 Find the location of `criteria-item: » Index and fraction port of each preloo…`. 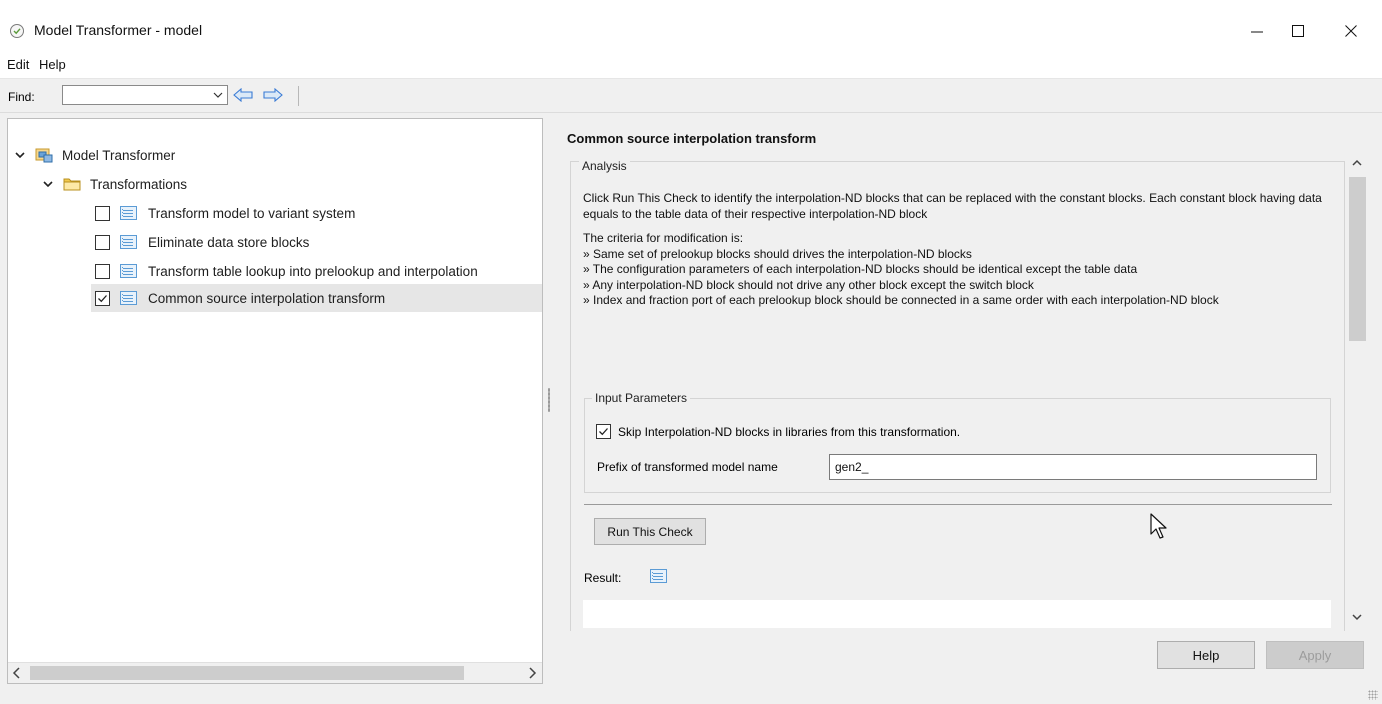

criteria-item: » Index and fraction port of each preloo… is located at coordinates (901, 300).